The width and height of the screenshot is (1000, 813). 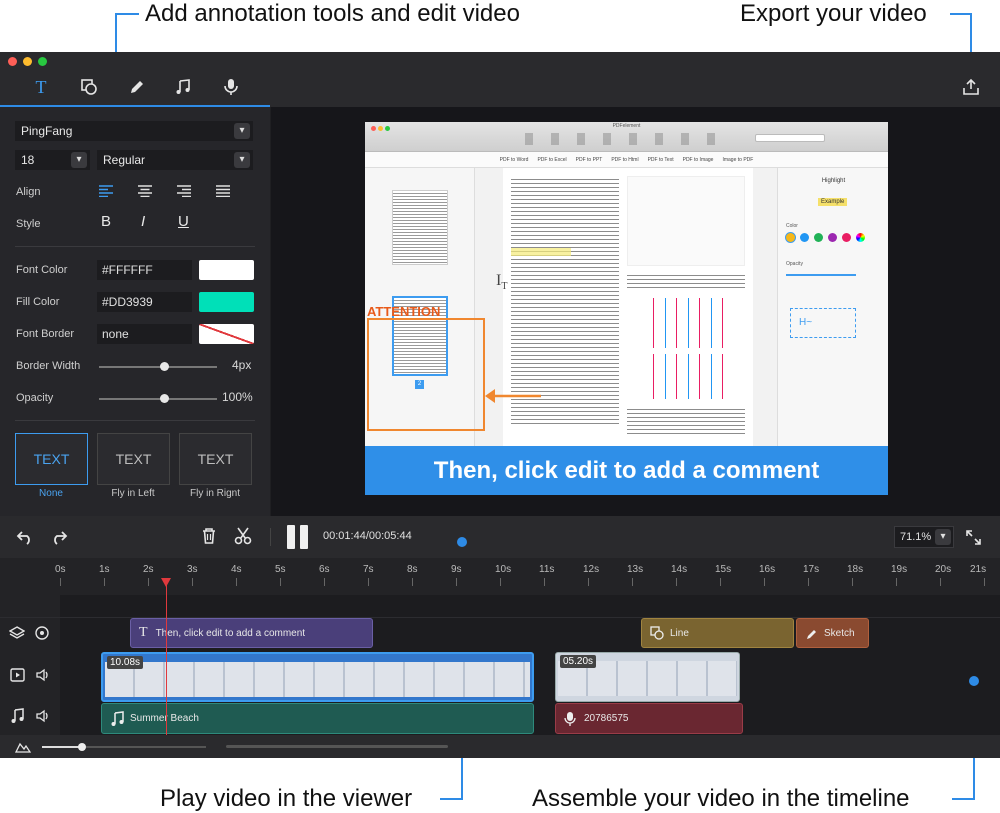 What do you see at coordinates (17, 633) in the screenshot?
I see `layers-icon` at bounding box center [17, 633].